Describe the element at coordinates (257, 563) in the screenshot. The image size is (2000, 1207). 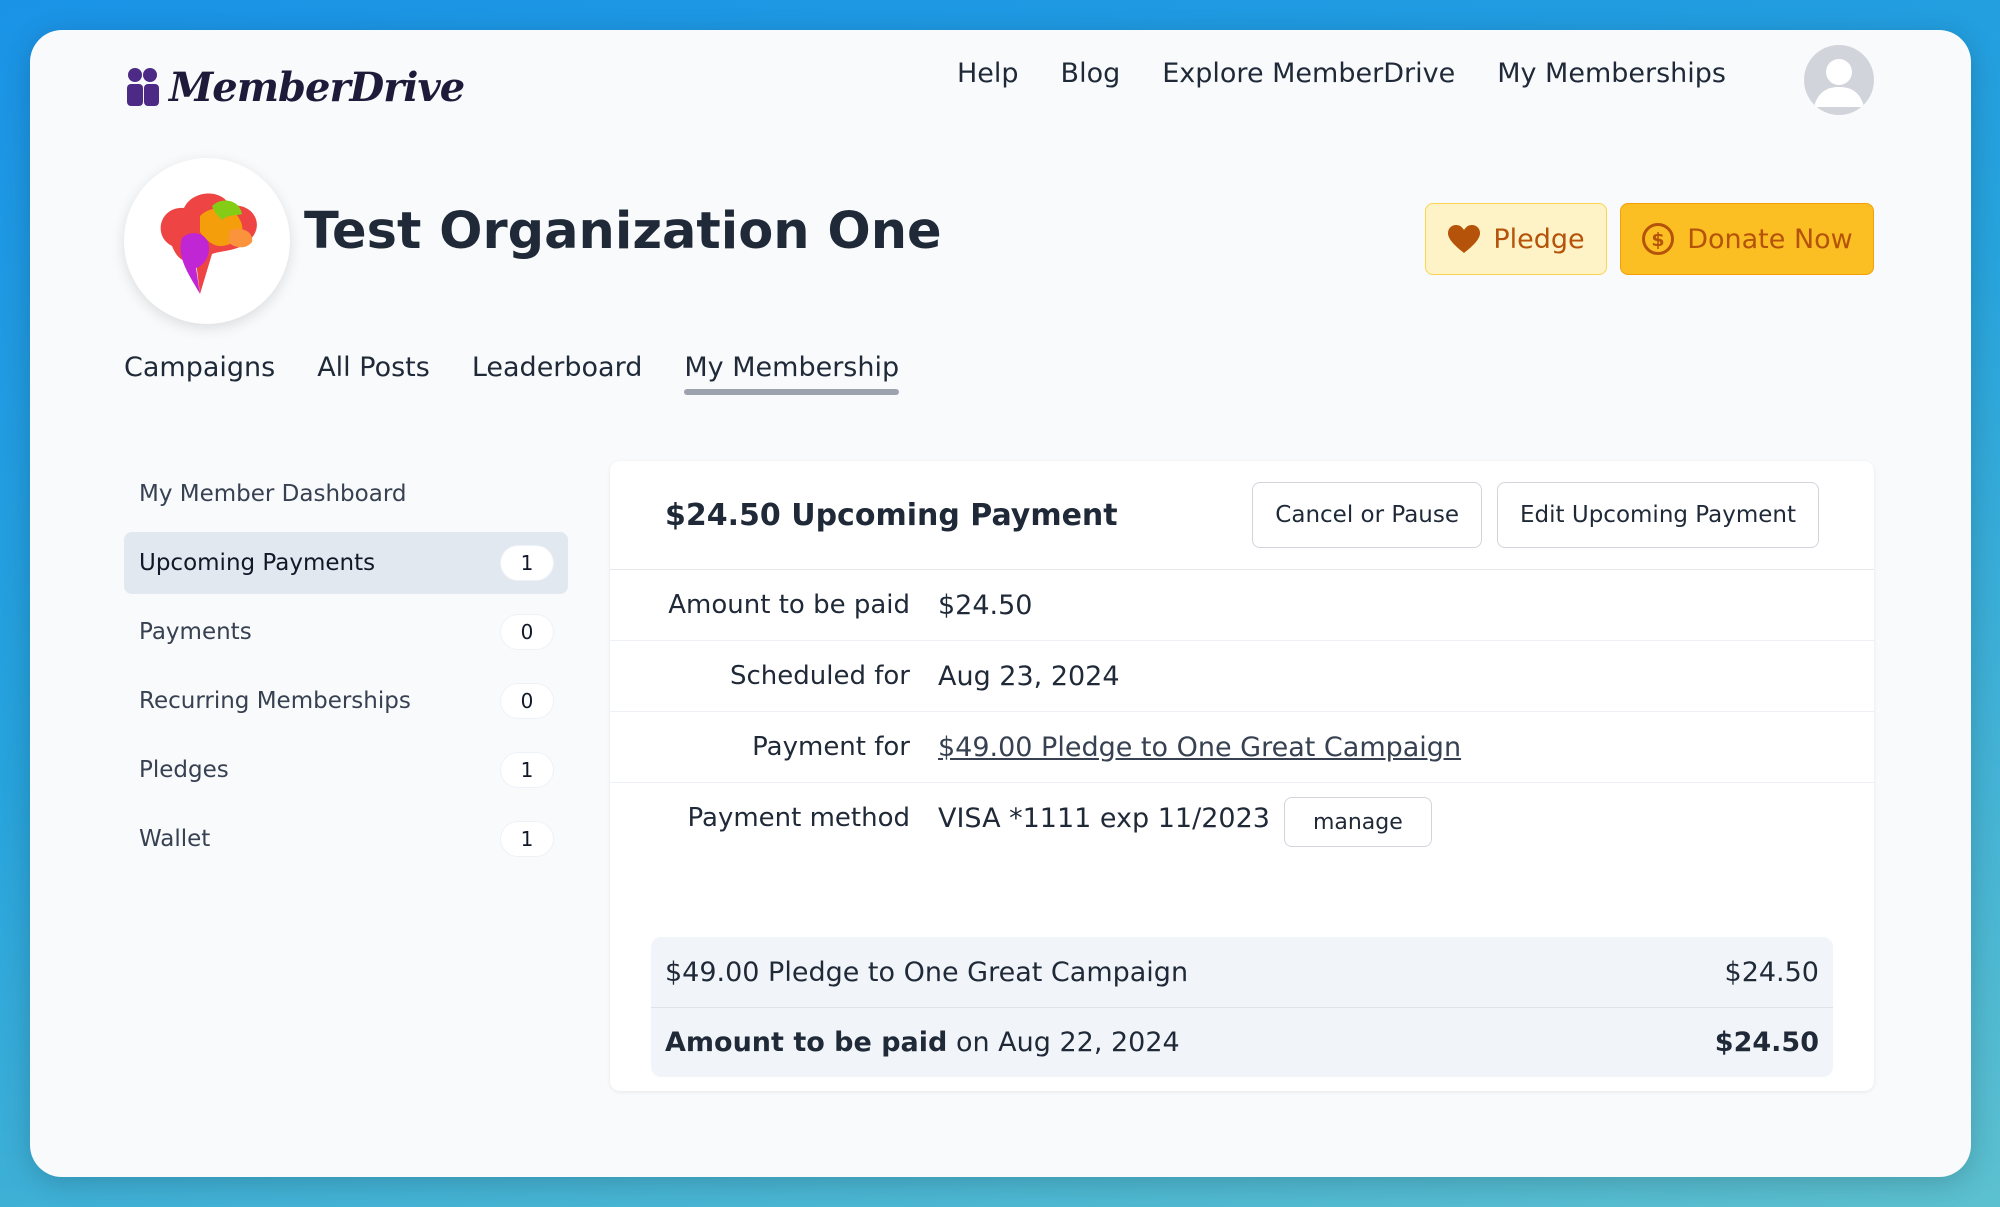
I see `sidebar-item-label: Upcoming Payments` at that location.